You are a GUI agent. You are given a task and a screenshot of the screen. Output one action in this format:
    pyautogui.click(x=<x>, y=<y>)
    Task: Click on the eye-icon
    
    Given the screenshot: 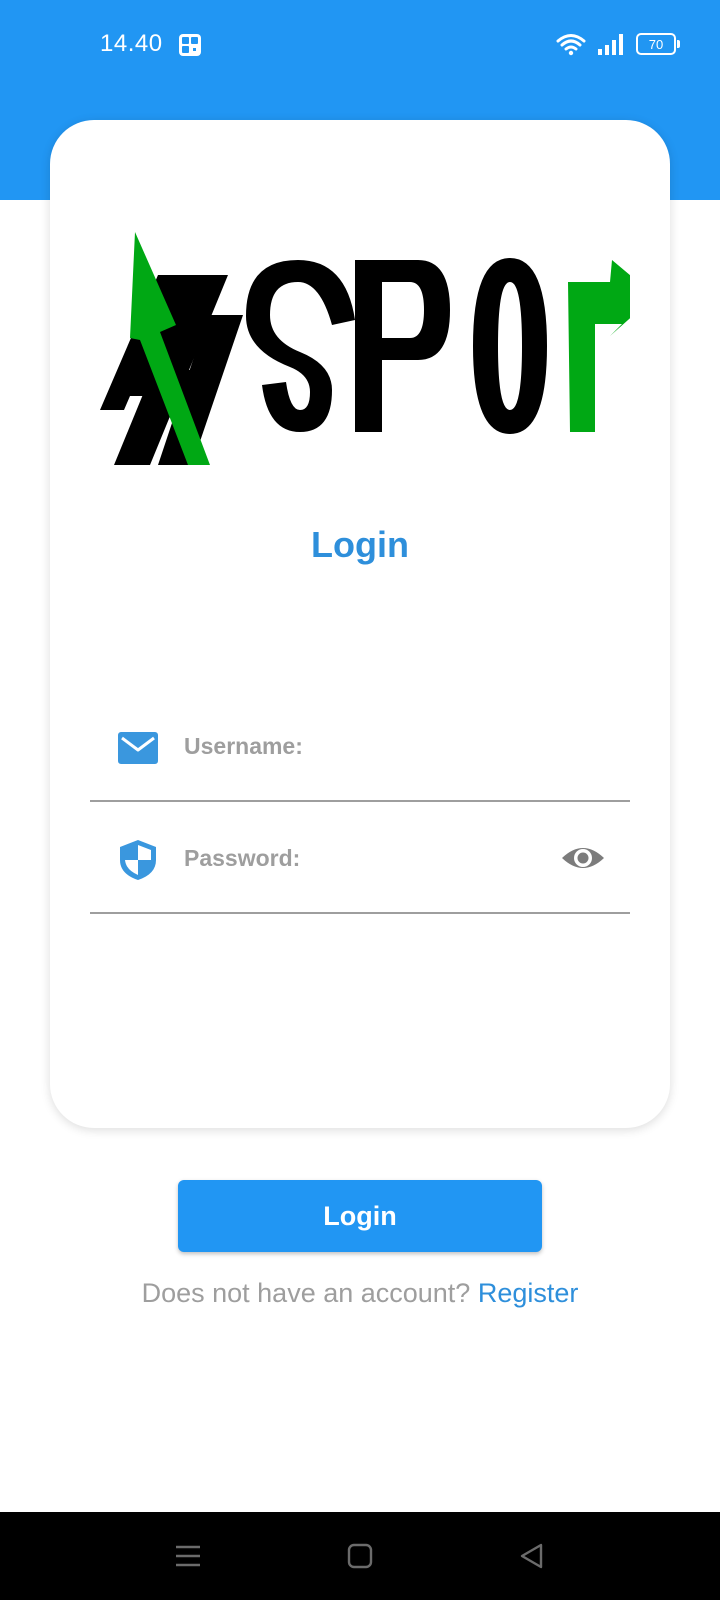 What is the action you would take?
    pyautogui.click(x=583, y=858)
    